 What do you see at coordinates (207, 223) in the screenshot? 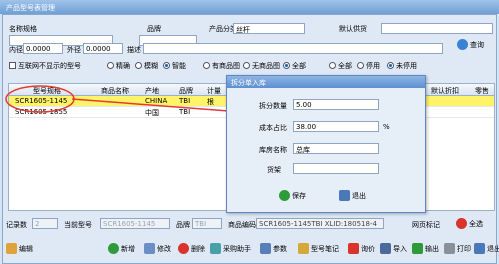
I see `status-brand-value: TBI` at bounding box center [207, 223].